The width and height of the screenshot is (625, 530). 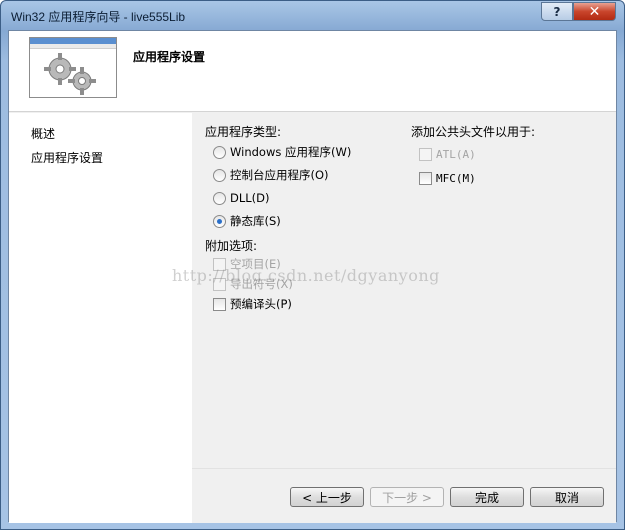 I want to click on radio-label: 静态库(S), so click(x=255, y=221).